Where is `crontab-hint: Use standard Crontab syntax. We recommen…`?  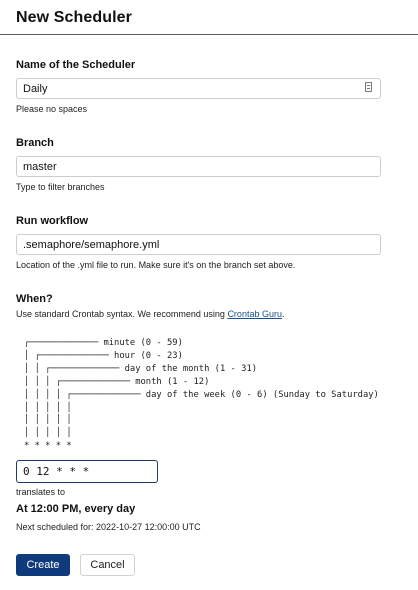
crontab-hint: Use standard Crontab syntax. We recommen… is located at coordinates (150, 314).